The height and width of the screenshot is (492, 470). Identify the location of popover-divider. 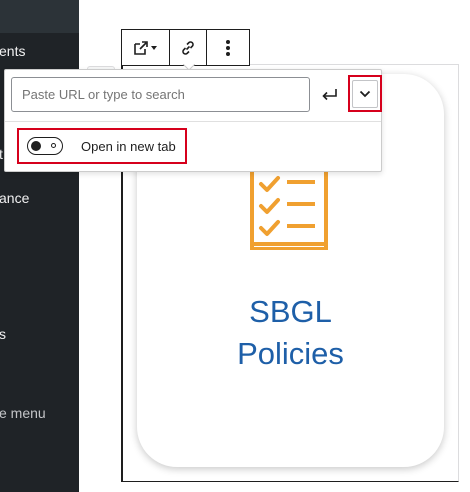
(193, 121).